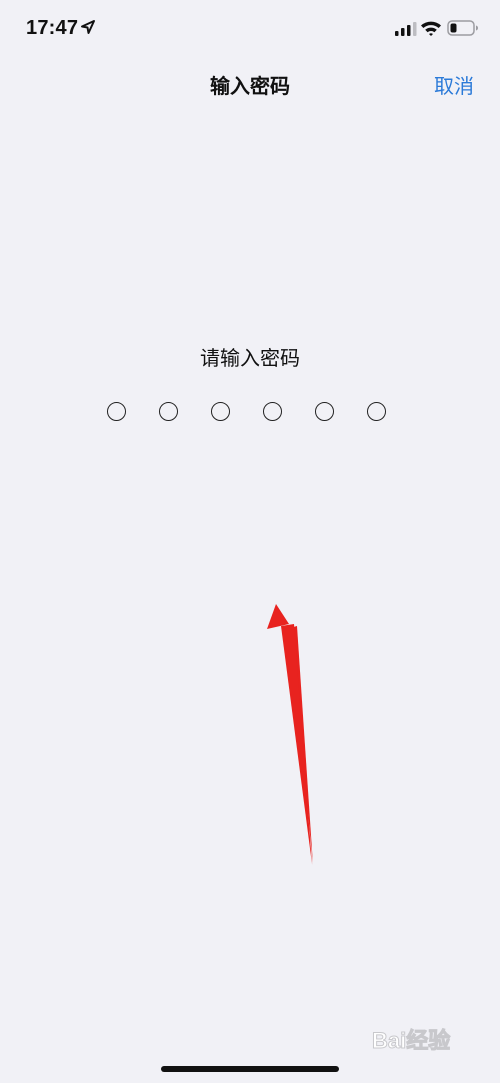 Image resolution: width=500 pixels, height=1083 pixels. I want to click on passcode-dots, so click(250, 414).